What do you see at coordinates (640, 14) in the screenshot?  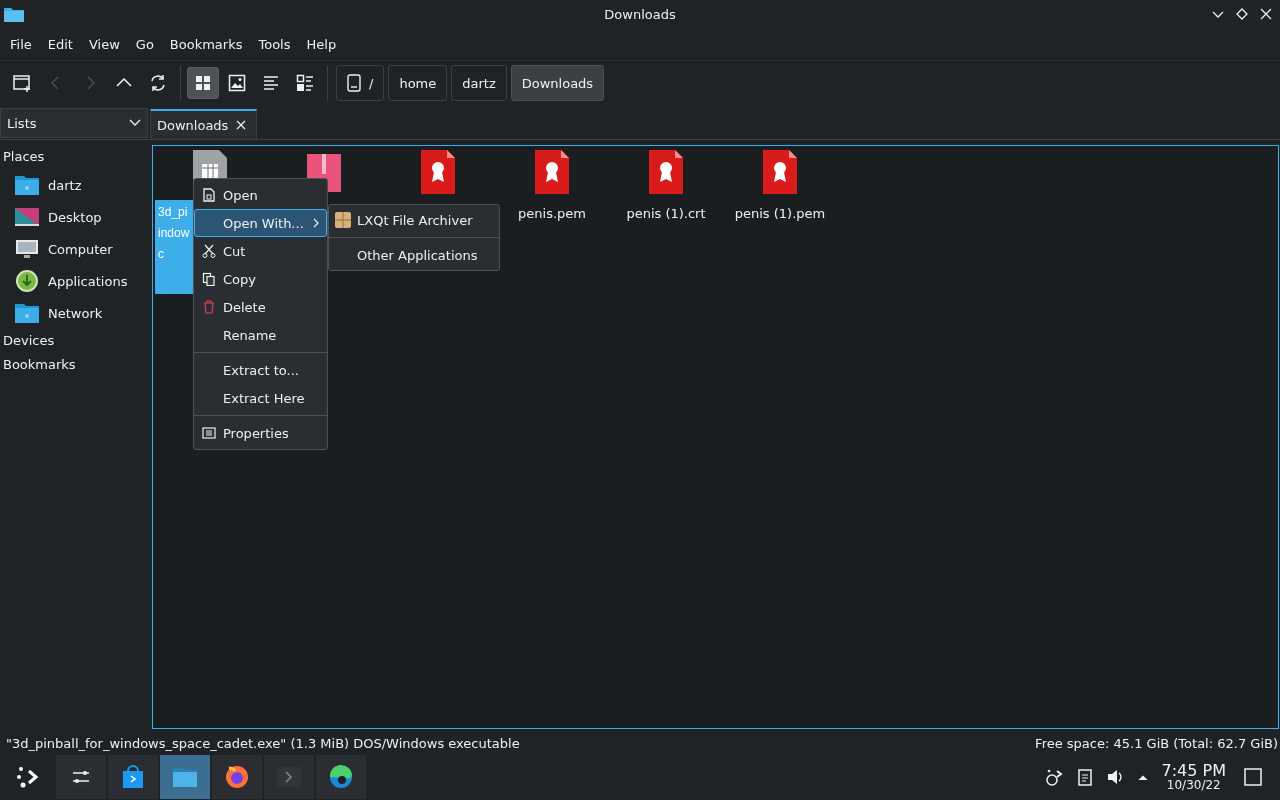 I see `window-title: Downloads` at bounding box center [640, 14].